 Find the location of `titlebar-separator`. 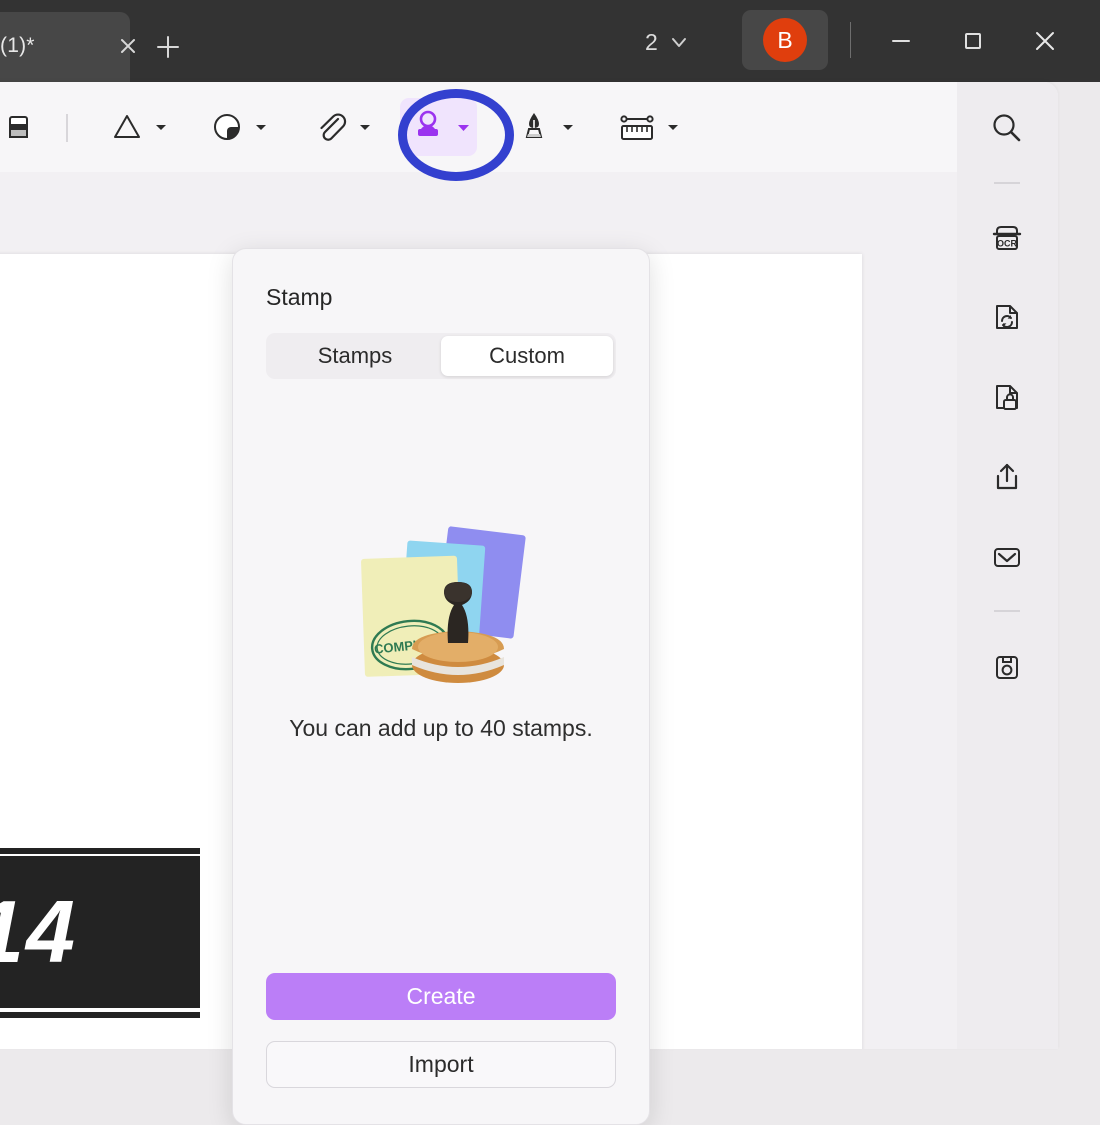

titlebar-separator is located at coordinates (850, 40).